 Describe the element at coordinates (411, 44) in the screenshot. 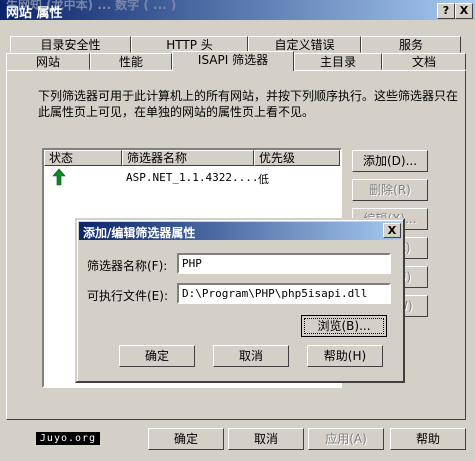

I see `tab-service: 服务` at that location.